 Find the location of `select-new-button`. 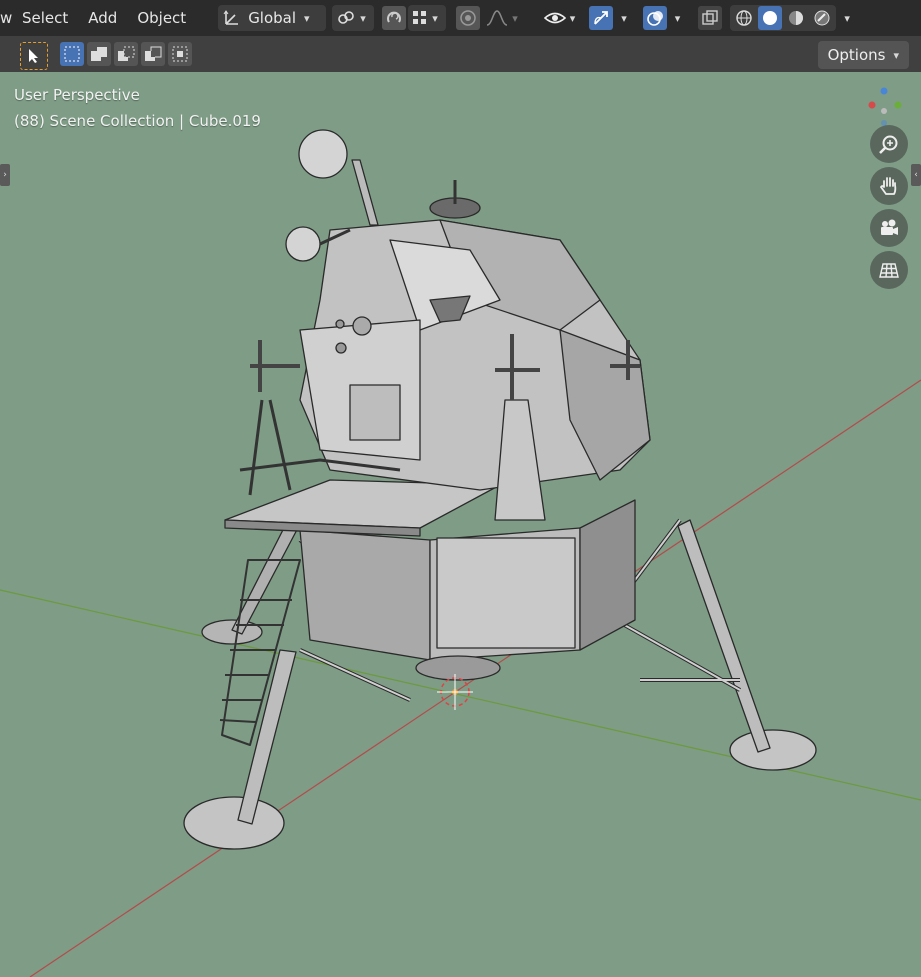

select-new-button is located at coordinates (72, 54).